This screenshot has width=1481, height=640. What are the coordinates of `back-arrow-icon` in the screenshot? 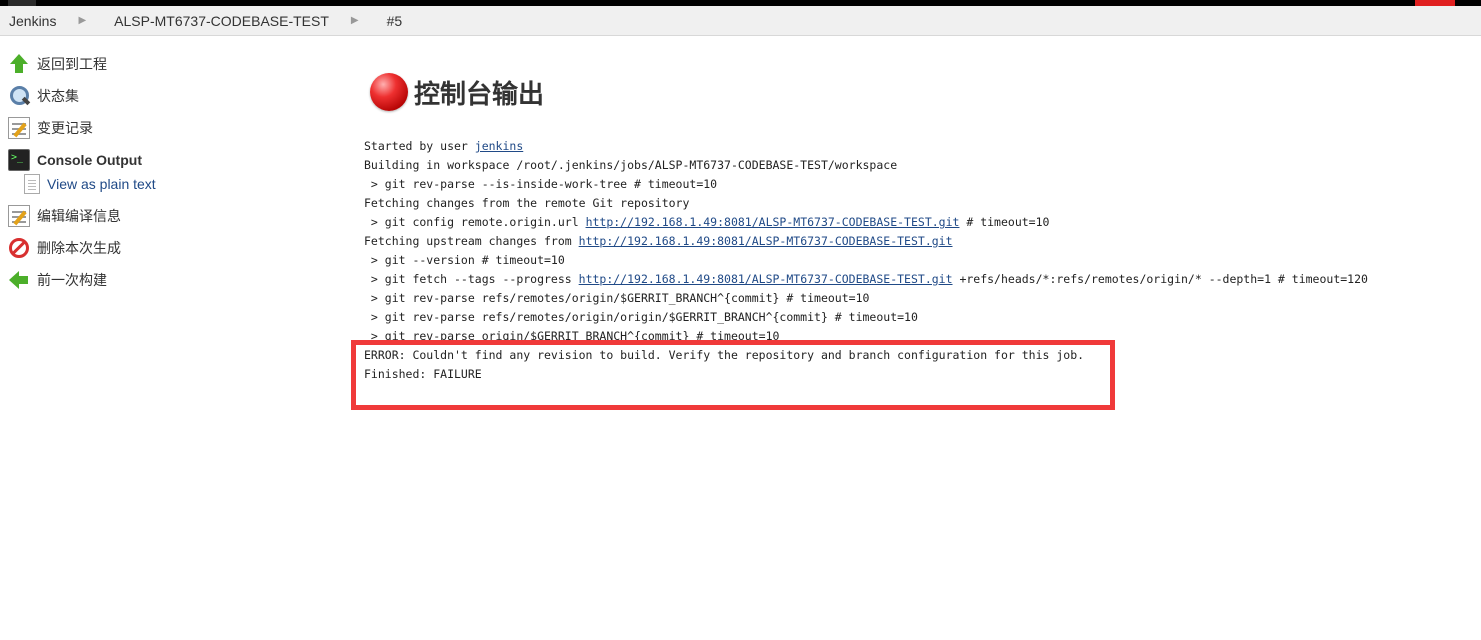 It's located at (19, 280).